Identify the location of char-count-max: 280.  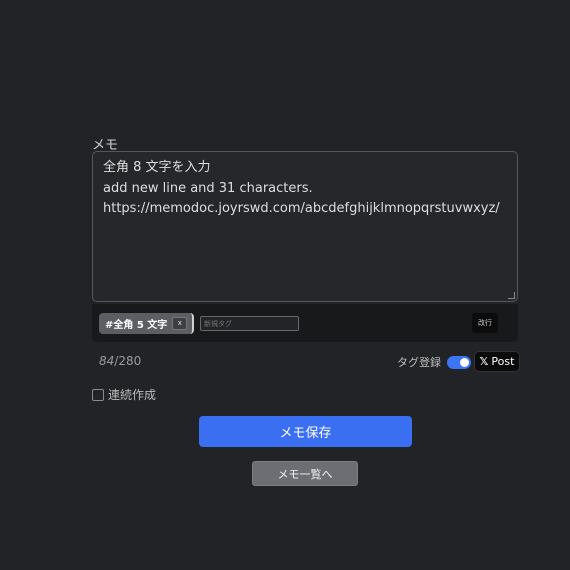
(130, 361).